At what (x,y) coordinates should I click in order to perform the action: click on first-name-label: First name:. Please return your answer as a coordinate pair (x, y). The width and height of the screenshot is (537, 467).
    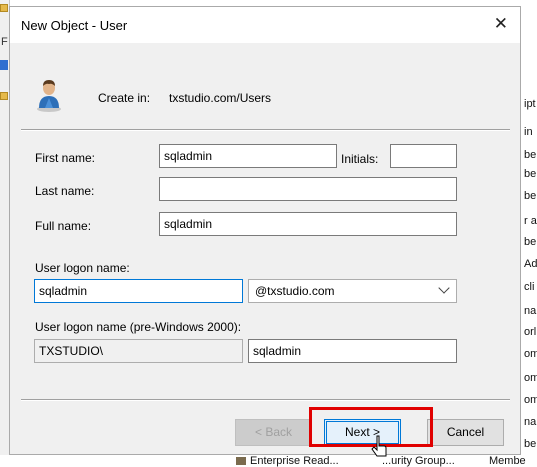
    Looking at the image, I should click on (65, 158).